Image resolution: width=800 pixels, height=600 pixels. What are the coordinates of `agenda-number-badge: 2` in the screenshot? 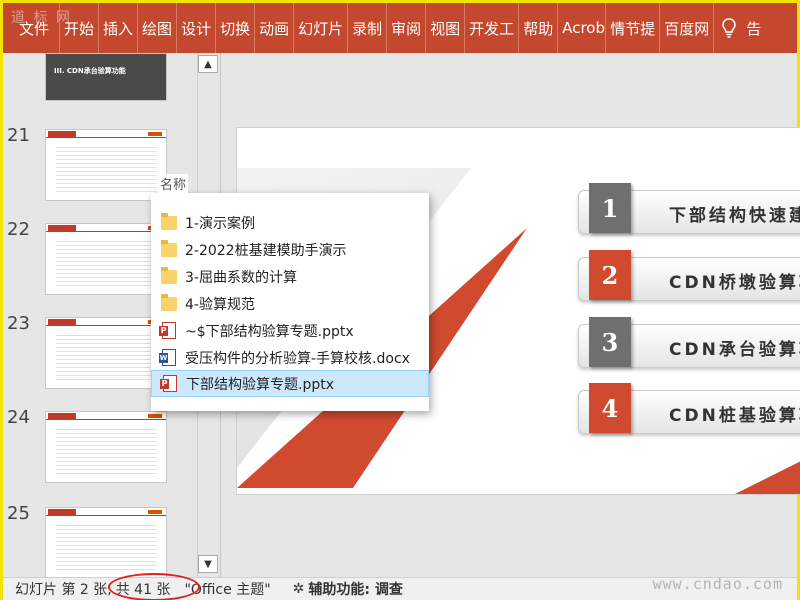 It's located at (610, 275).